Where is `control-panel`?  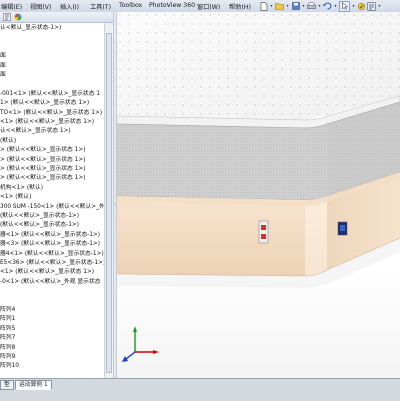
control-panel is located at coordinates (263, 232).